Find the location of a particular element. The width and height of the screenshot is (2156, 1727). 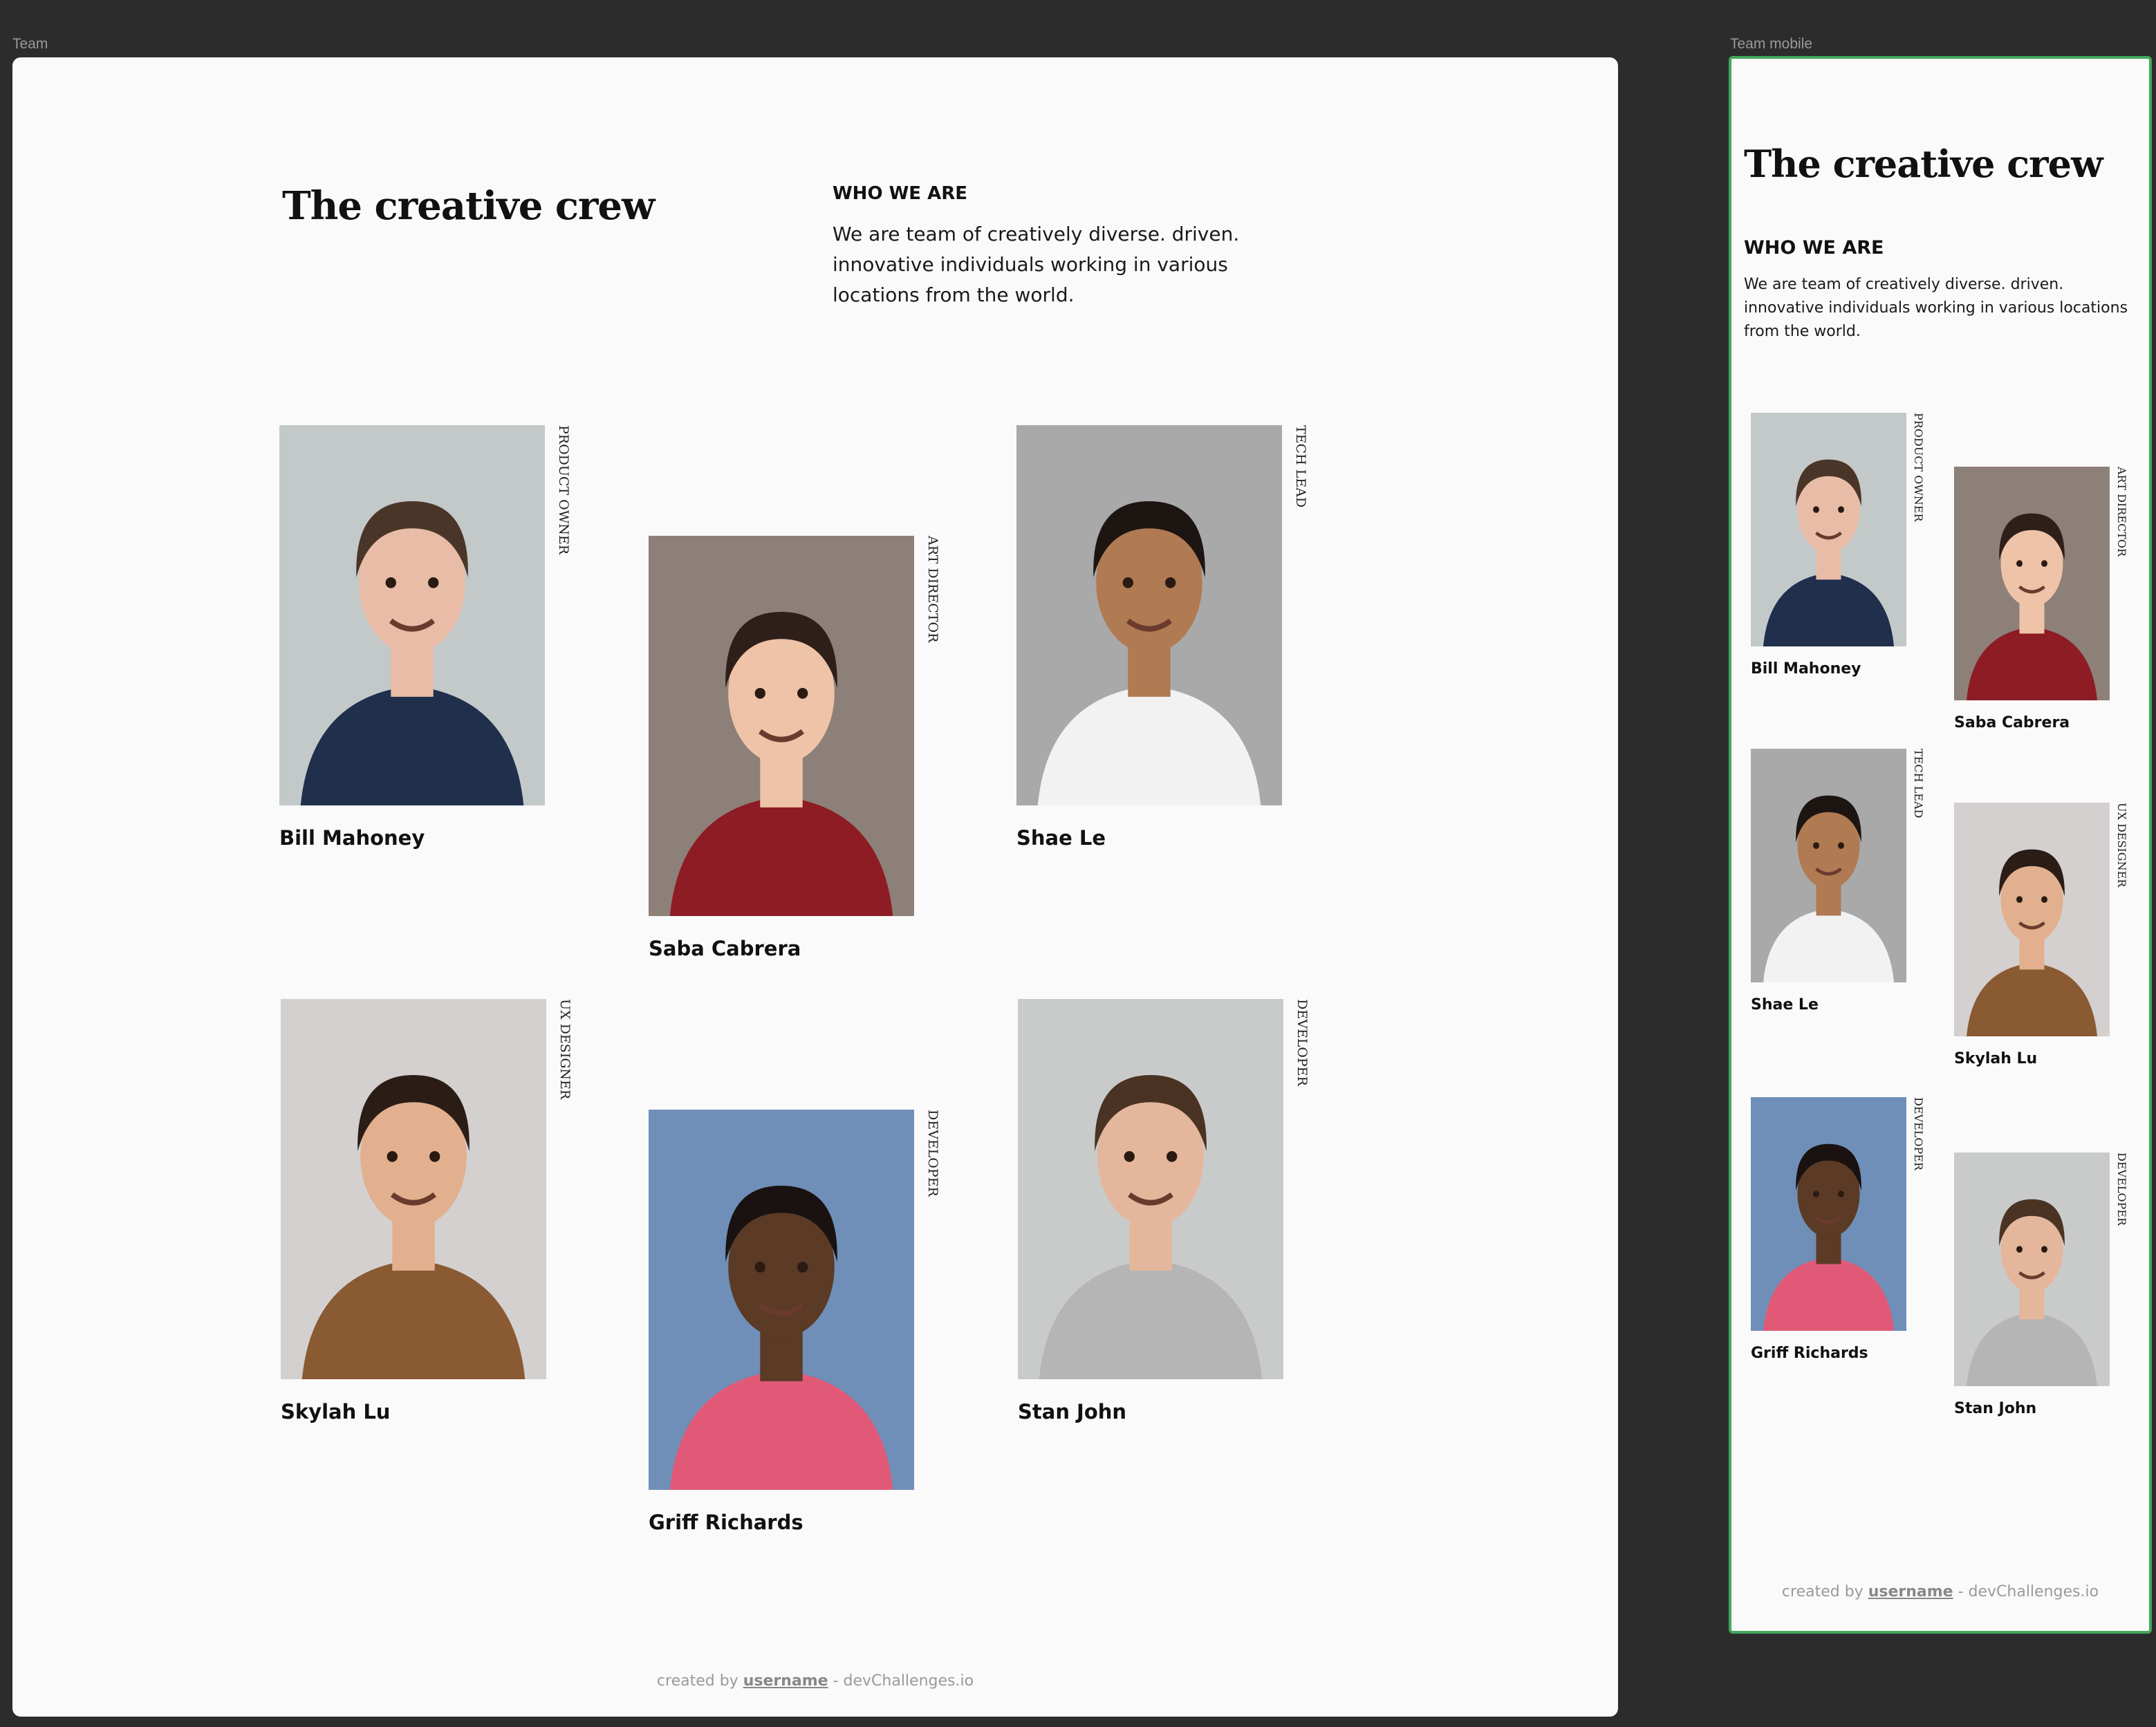

mobile-frame-label: Team mobile is located at coordinates (1771, 45).